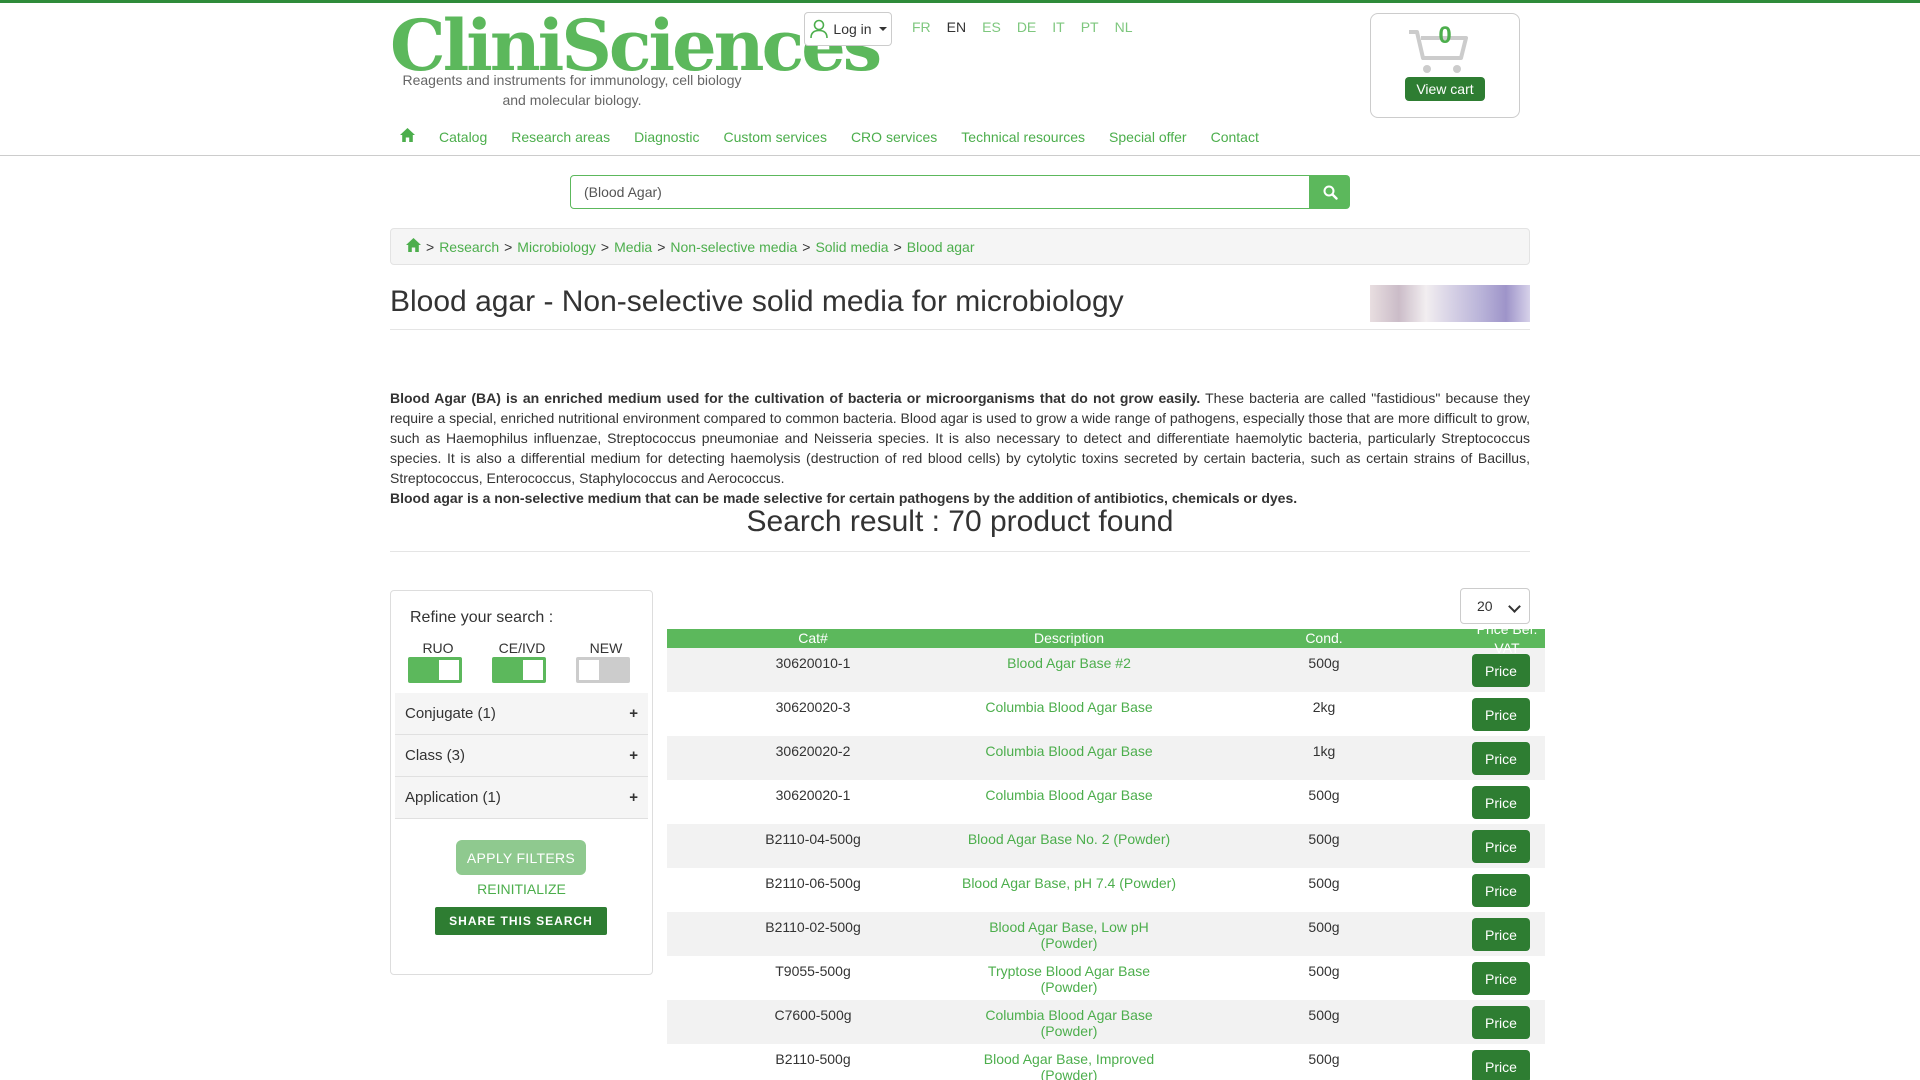 This screenshot has height=1080, width=1920. What do you see at coordinates (521, 756) in the screenshot?
I see `facet-class: Class (3) +` at bounding box center [521, 756].